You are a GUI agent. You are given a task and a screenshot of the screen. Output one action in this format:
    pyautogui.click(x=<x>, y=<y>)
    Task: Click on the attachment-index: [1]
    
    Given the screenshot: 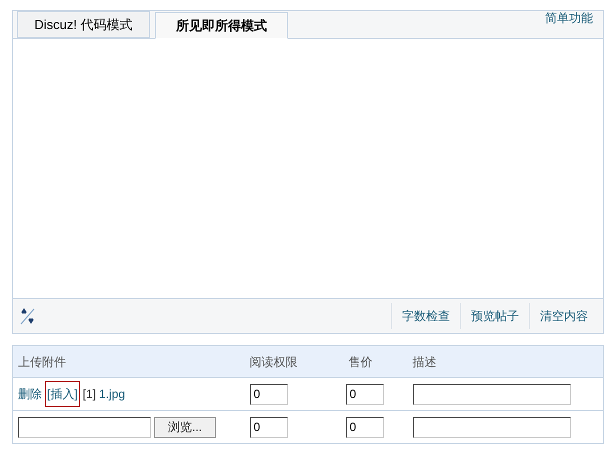 What is the action you would take?
    pyautogui.click(x=89, y=394)
    